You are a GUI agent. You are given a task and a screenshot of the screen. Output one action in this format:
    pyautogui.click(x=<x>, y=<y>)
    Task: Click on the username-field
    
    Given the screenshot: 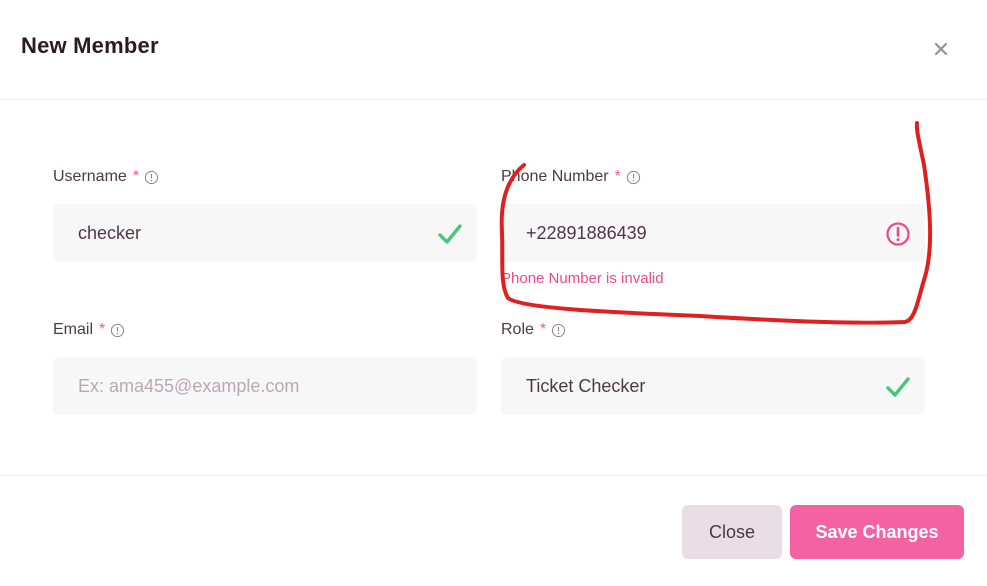 What is the action you would take?
    pyautogui.click(x=265, y=233)
    